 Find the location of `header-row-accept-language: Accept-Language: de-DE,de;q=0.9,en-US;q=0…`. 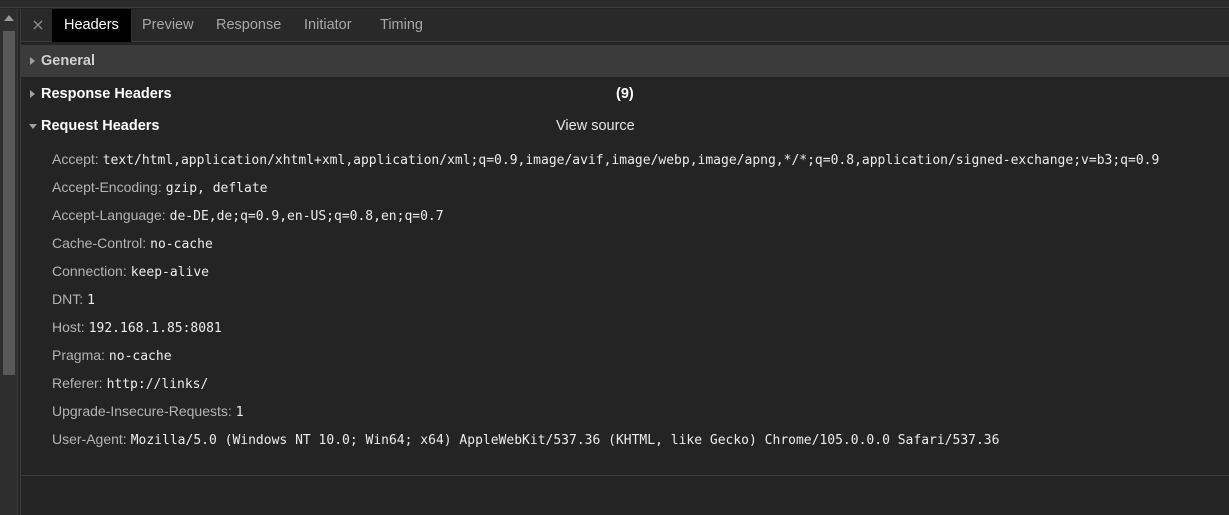

header-row-accept-language: Accept-Language: de-DE,de;q=0.9,en-US;q=0… is located at coordinates (637, 216).